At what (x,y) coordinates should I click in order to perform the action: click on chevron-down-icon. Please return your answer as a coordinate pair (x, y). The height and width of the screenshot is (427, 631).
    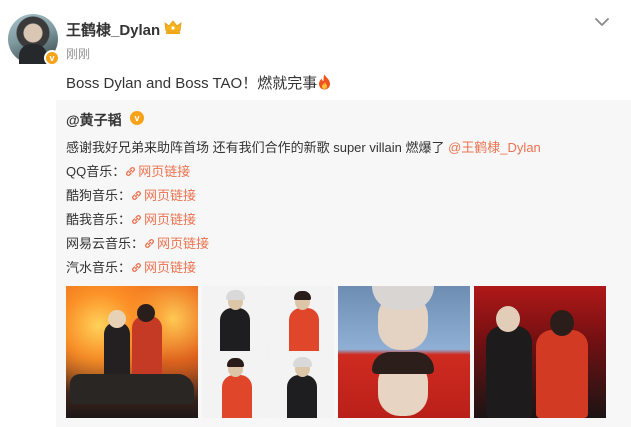
    Looking at the image, I should click on (602, 22).